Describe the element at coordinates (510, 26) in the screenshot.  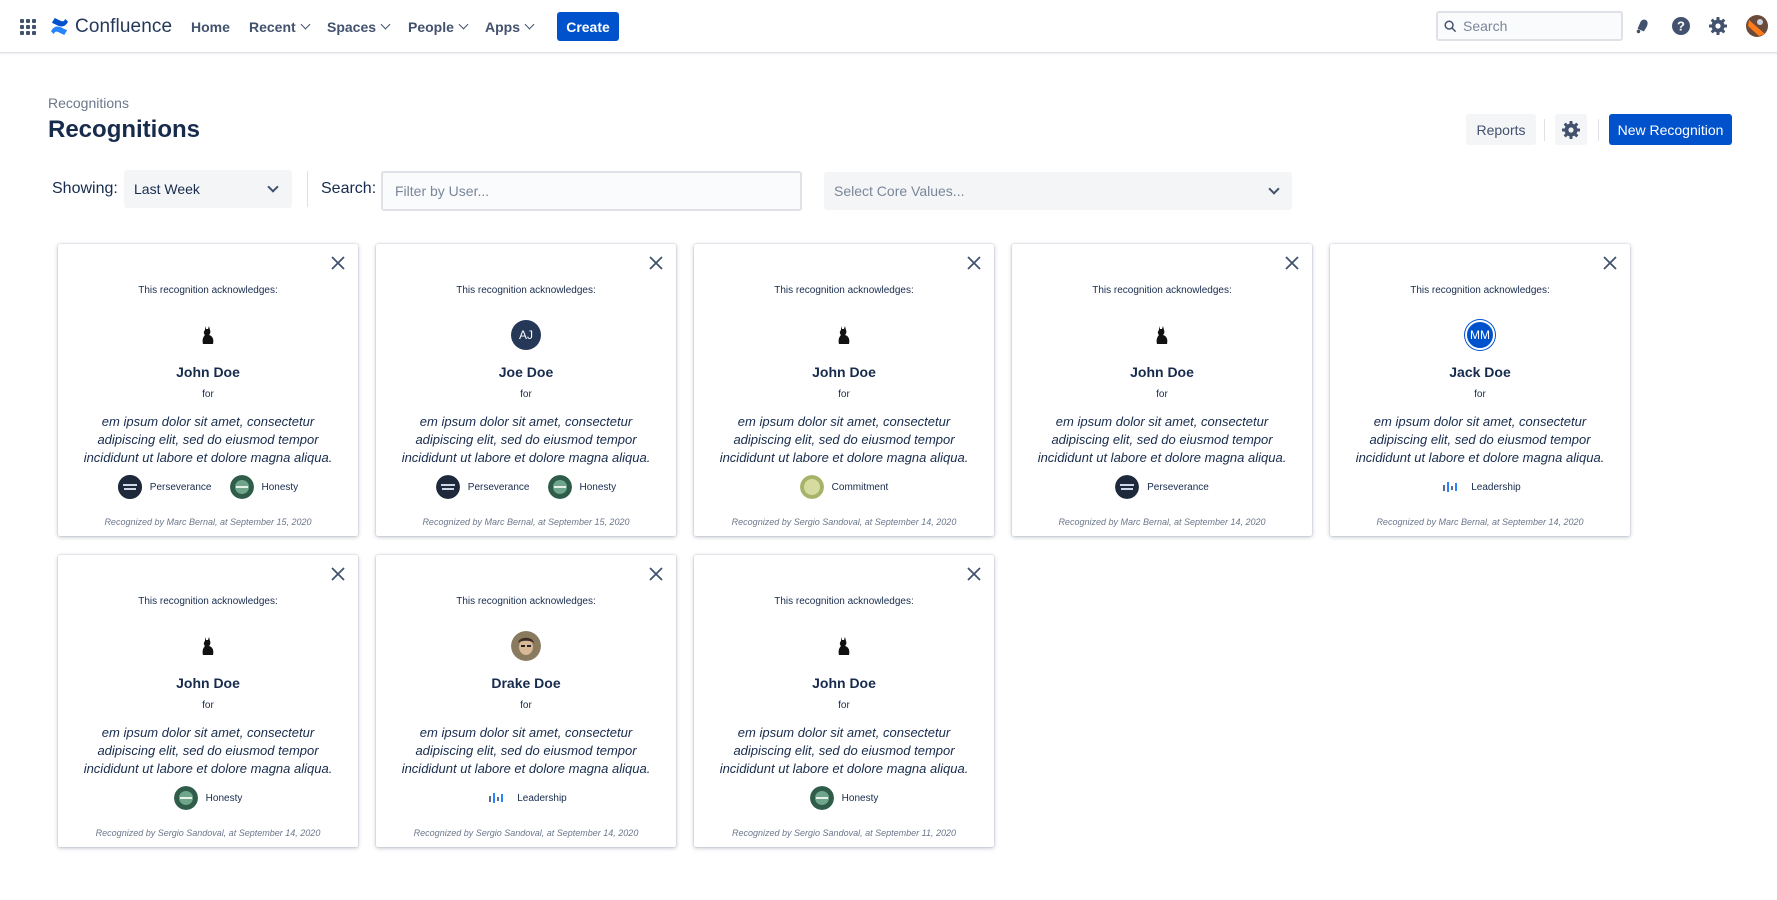
I see `nav-apps: Apps` at that location.